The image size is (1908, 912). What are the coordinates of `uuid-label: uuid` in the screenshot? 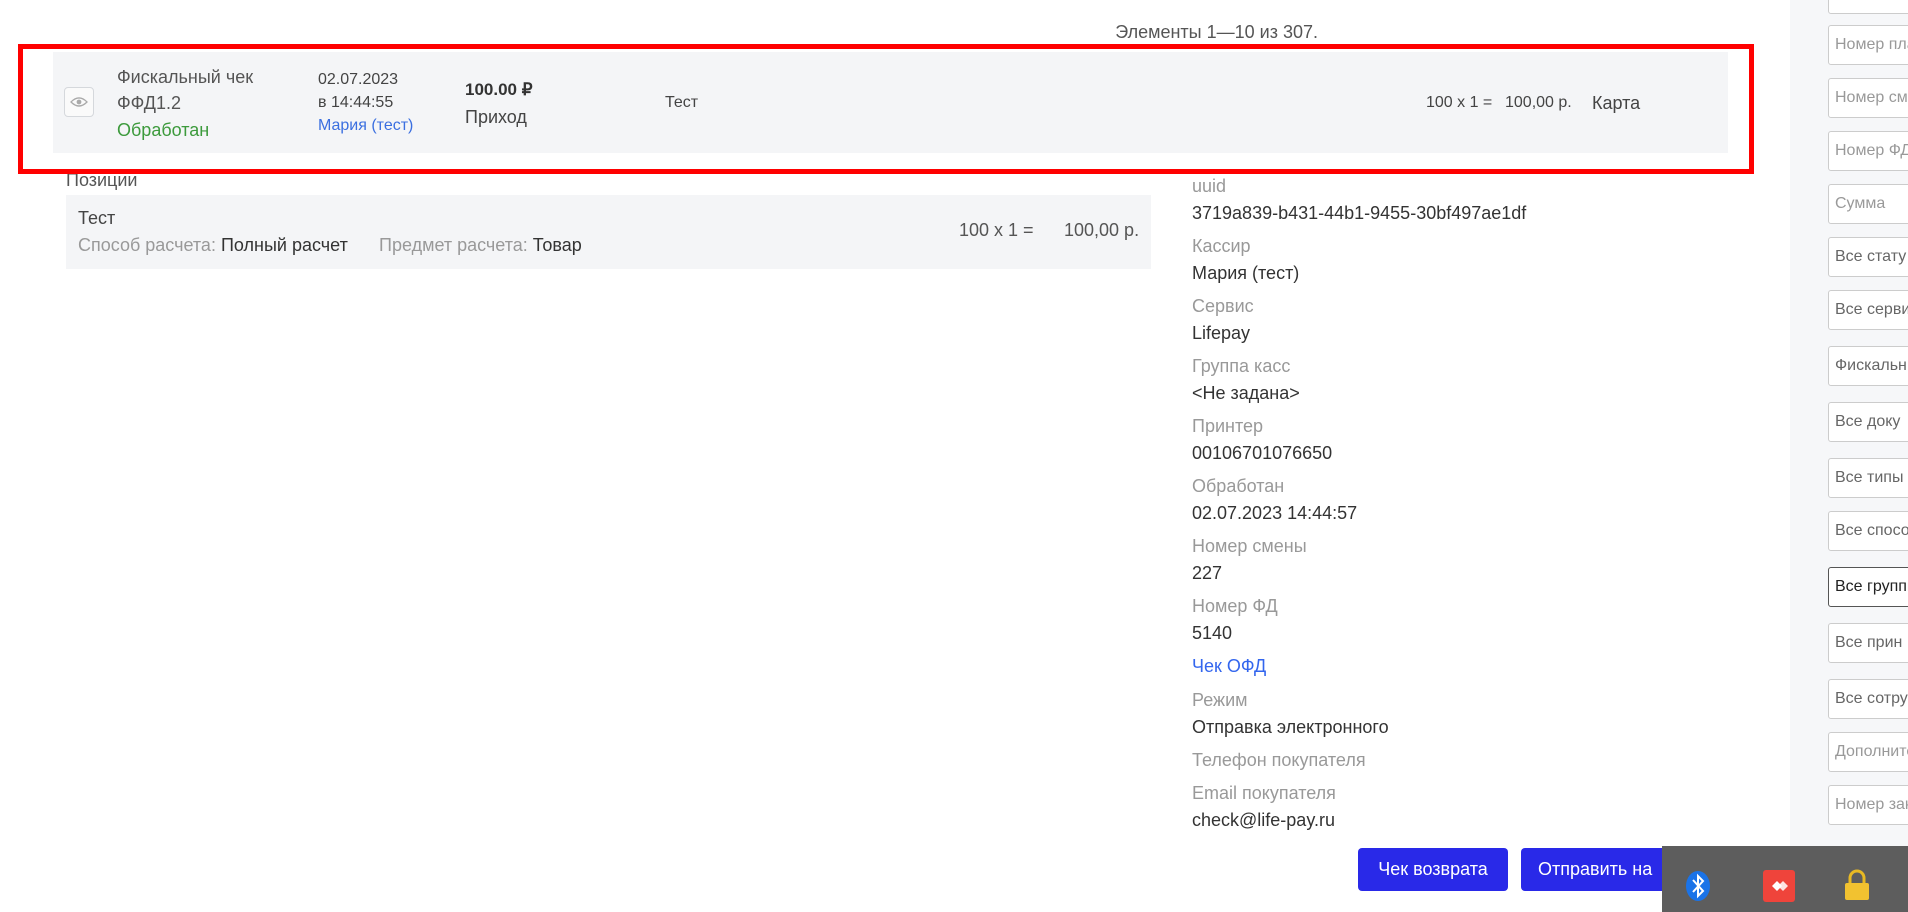 It's located at (1209, 186).